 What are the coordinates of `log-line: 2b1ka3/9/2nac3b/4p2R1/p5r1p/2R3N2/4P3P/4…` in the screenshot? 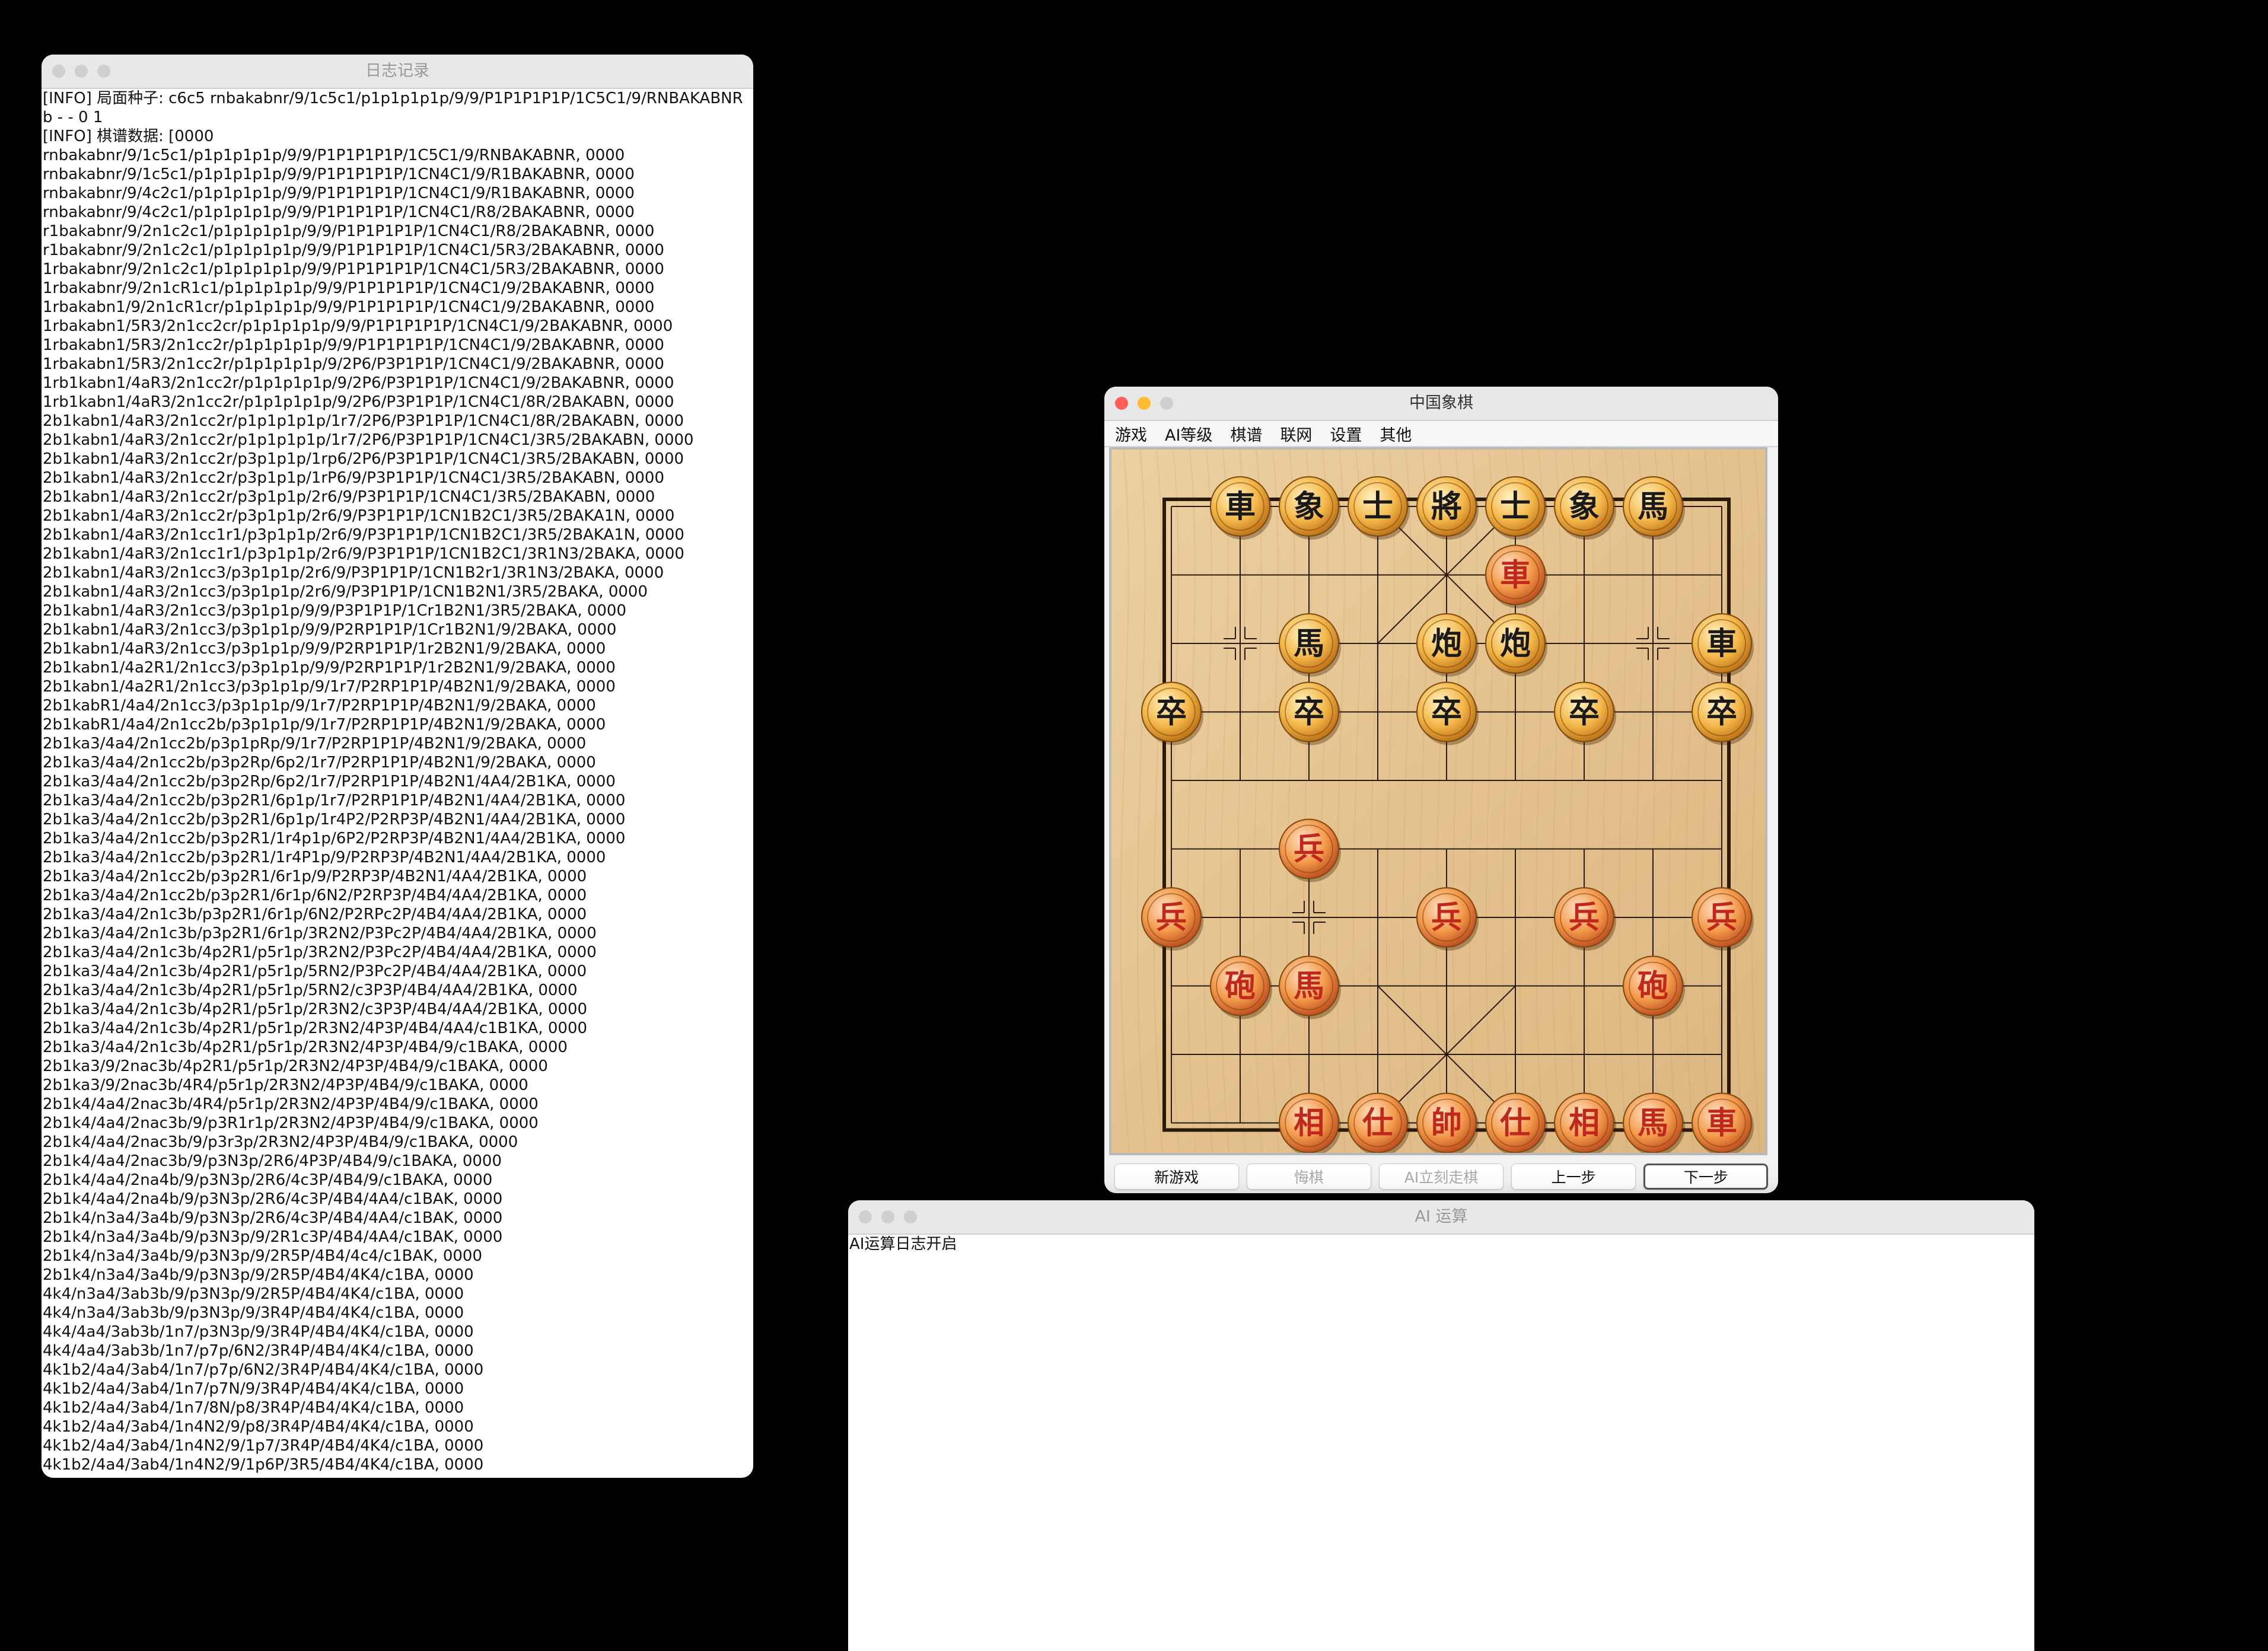 It's located at (295, 1066).